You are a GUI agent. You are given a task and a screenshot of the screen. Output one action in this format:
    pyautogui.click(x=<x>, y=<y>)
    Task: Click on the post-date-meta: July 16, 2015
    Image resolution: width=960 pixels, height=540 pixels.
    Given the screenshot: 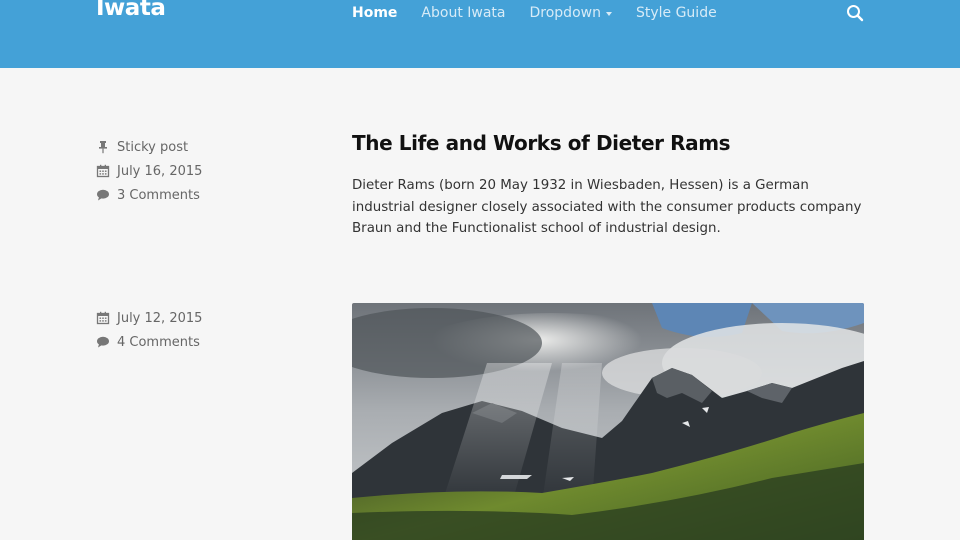 What is the action you would take?
    pyautogui.click(x=196, y=171)
    